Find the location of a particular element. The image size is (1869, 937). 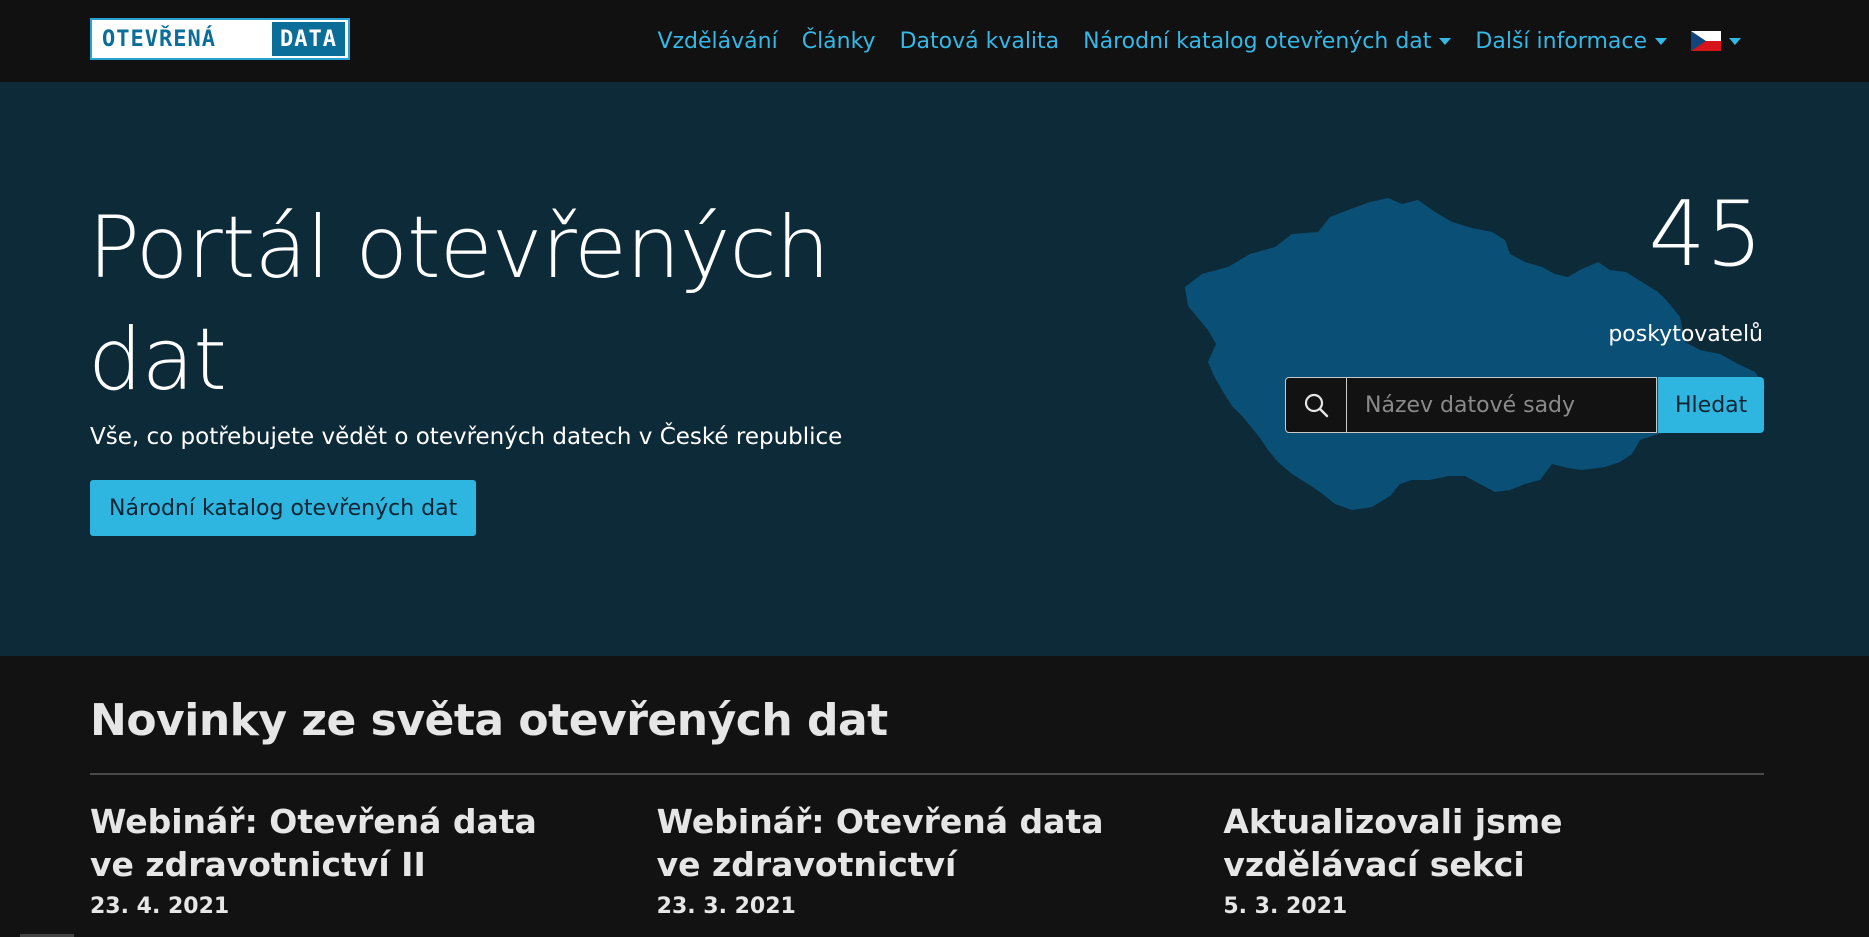

language-switcher is located at coordinates (1716, 41).